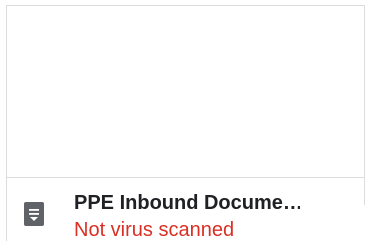  What do you see at coordinates (154, 230) in the screenshot?
I see `virus-scan-status: Not virus scanned` at bounding box center [154, 230].